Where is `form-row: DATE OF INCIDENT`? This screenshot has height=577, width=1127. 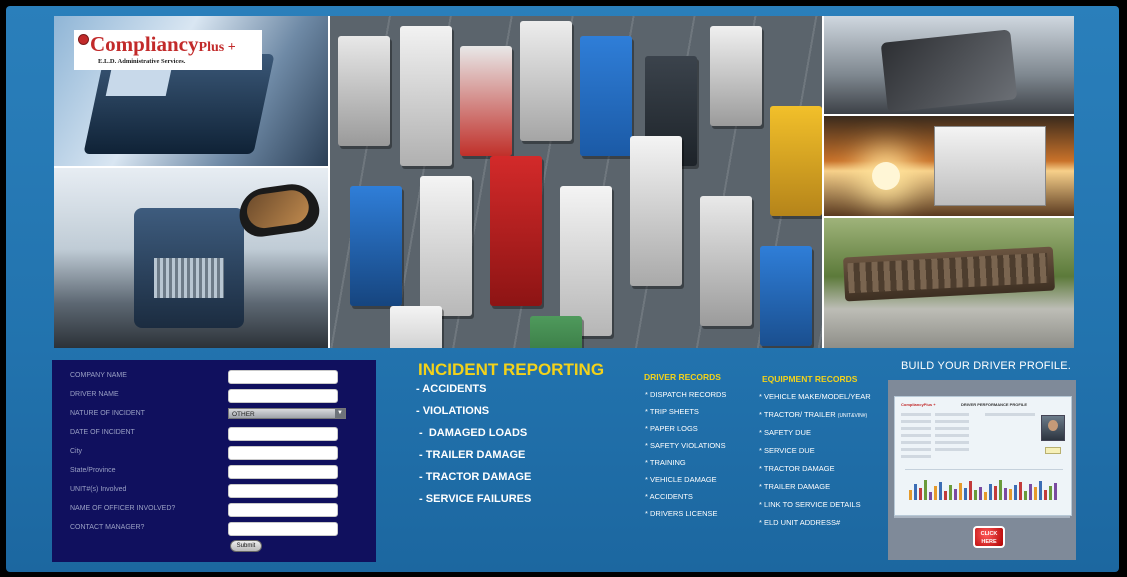 form-row: DATE OF INCIDENT is located at coordinates (220, 435).